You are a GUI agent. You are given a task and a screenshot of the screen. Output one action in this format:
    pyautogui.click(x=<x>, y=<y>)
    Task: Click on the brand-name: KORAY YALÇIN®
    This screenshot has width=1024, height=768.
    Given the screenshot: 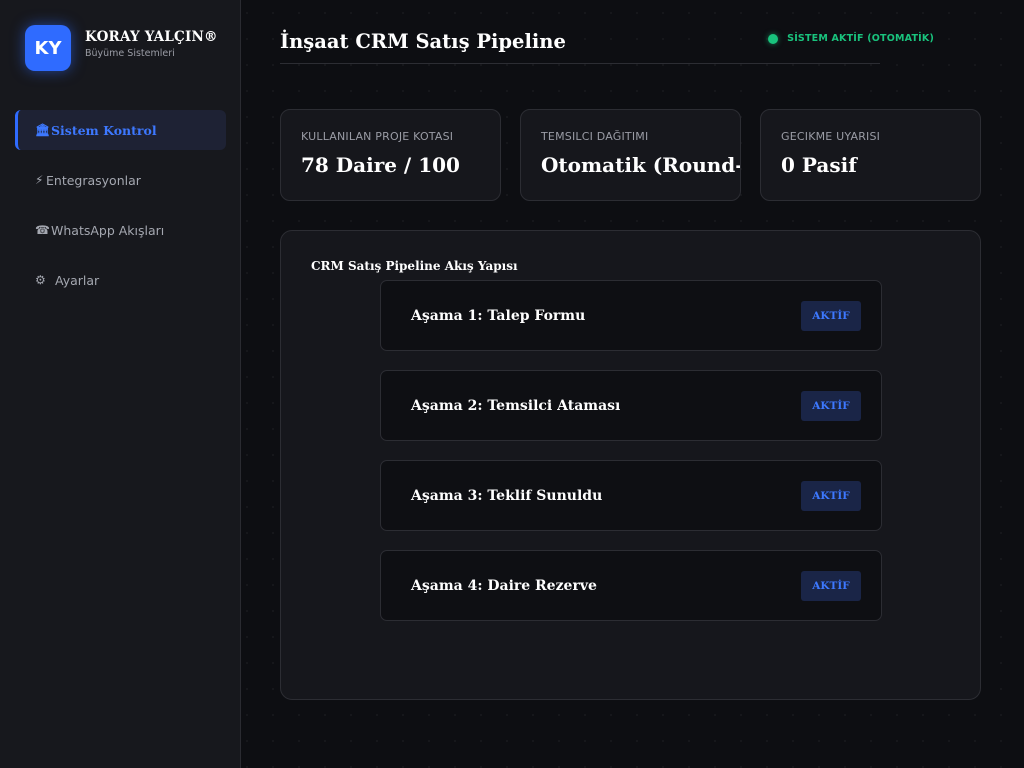 What is the action you would take?
    pyautogui.click(x=151, y=37)
    